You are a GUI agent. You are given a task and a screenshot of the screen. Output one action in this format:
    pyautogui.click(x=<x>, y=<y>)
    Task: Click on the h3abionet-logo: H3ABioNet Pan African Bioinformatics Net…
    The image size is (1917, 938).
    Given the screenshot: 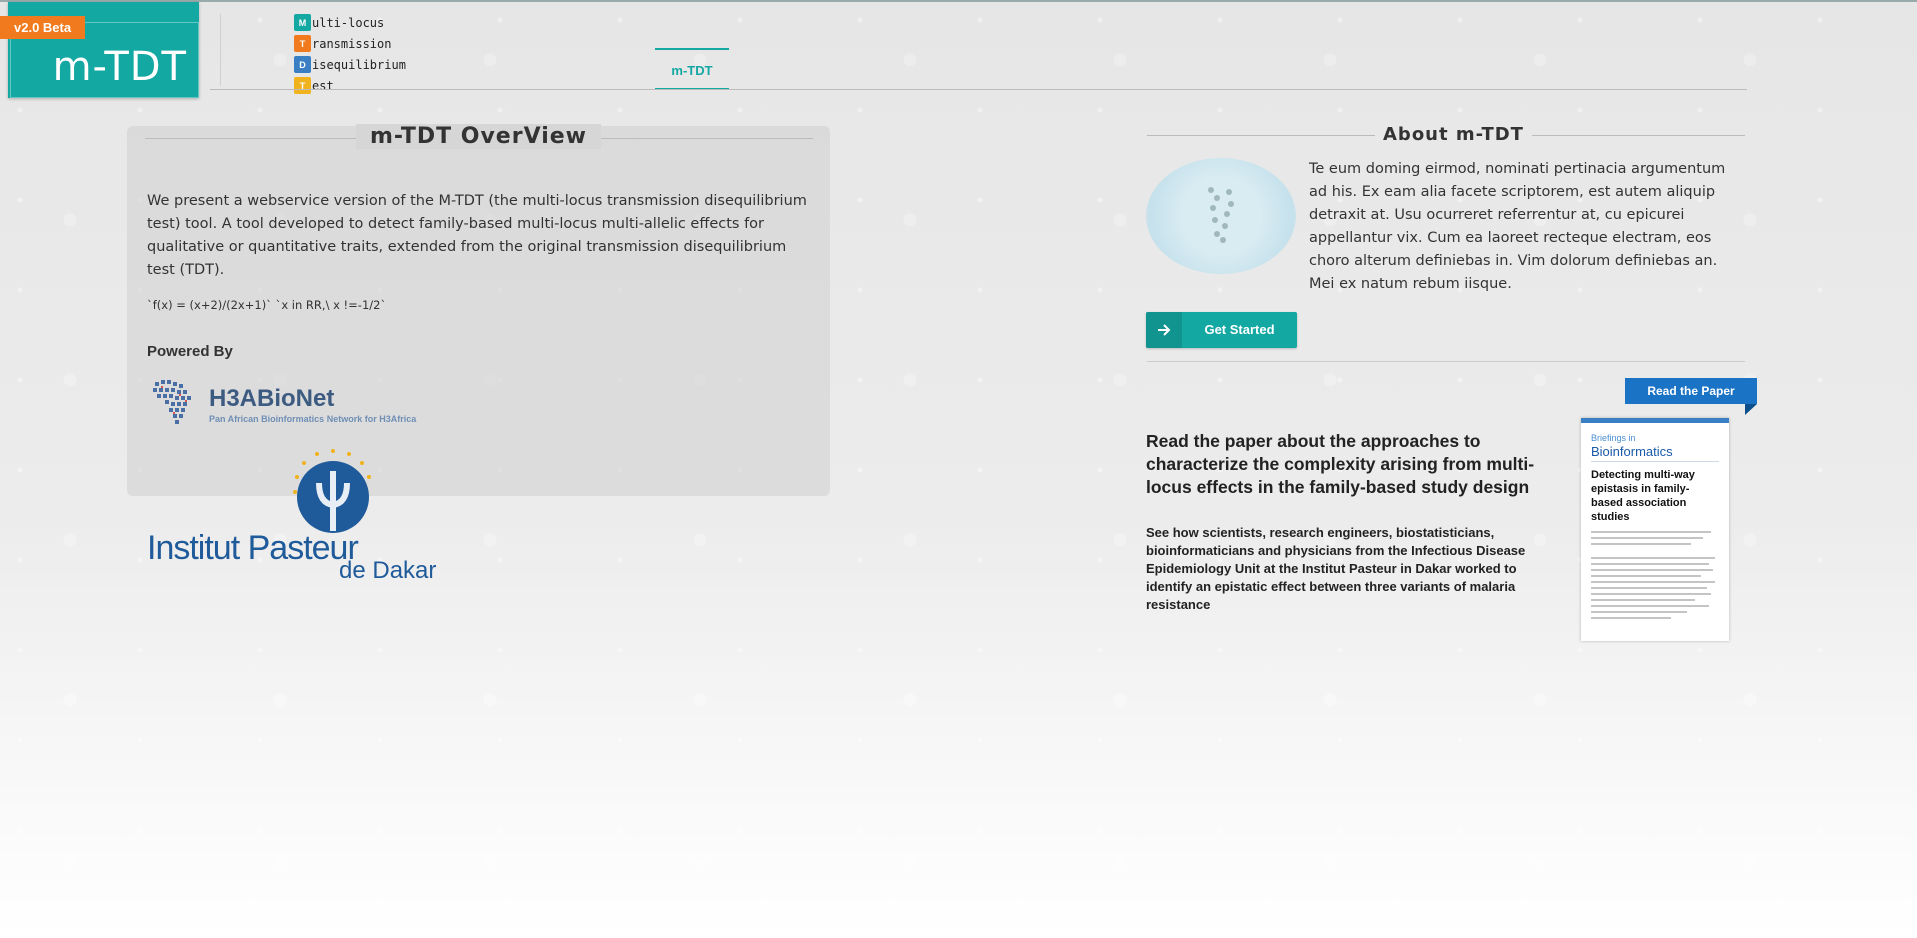 What is the action you would take?
    pyautogui.click(x=299, y=402)
    